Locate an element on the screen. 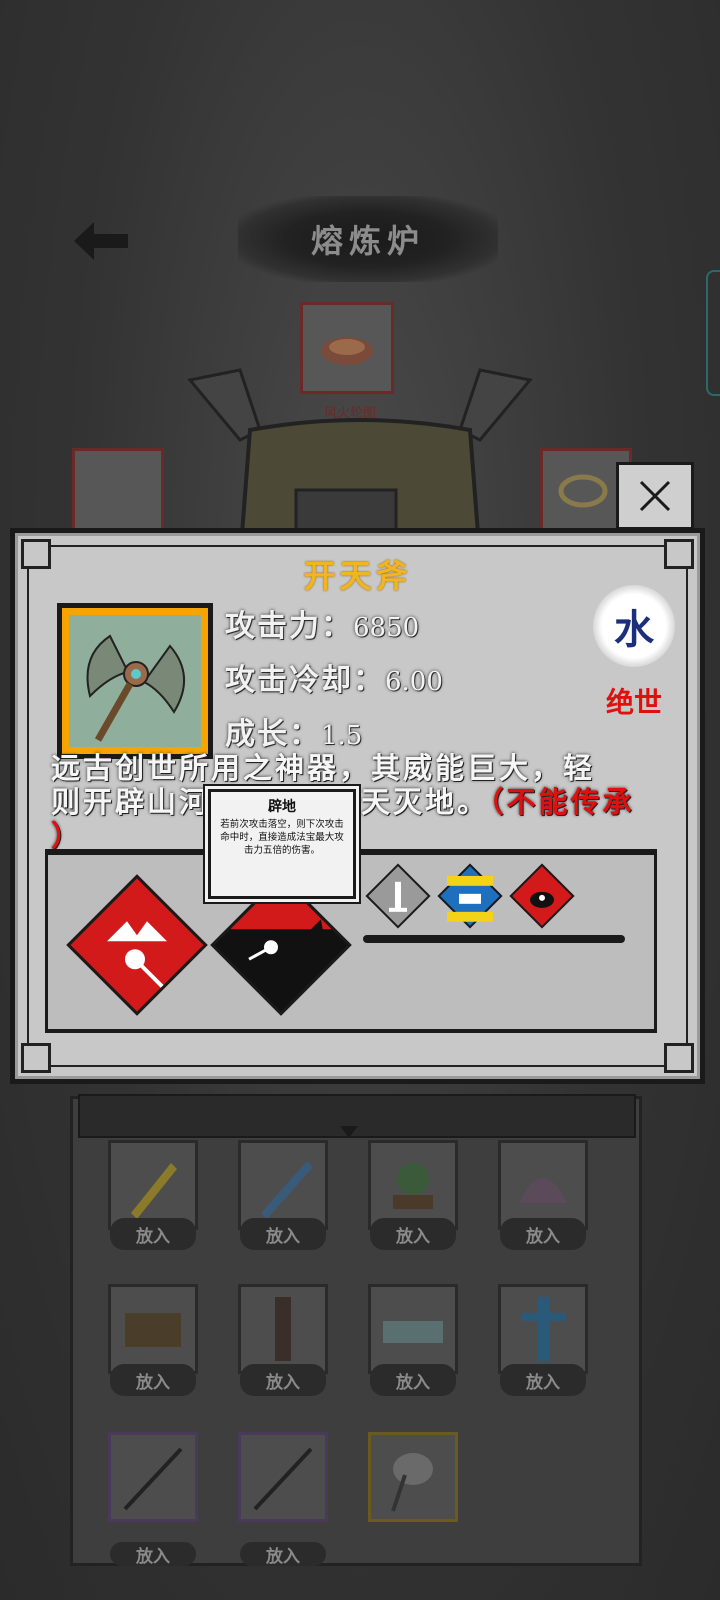  beast-icon is located at coordinates (542, 899).